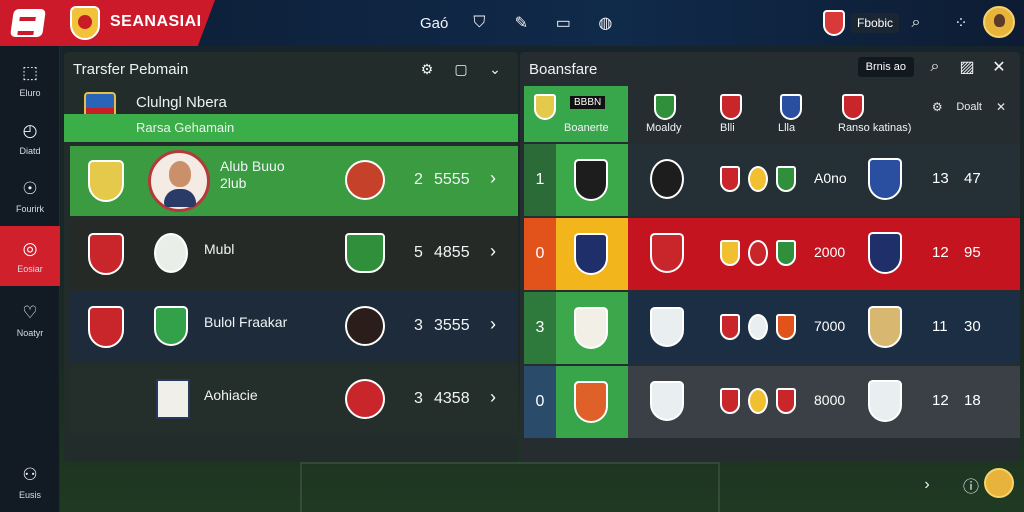  Describe the element at coordinates (29, 494) in the screenshot. I see `nav-label: Eusis` at that location.